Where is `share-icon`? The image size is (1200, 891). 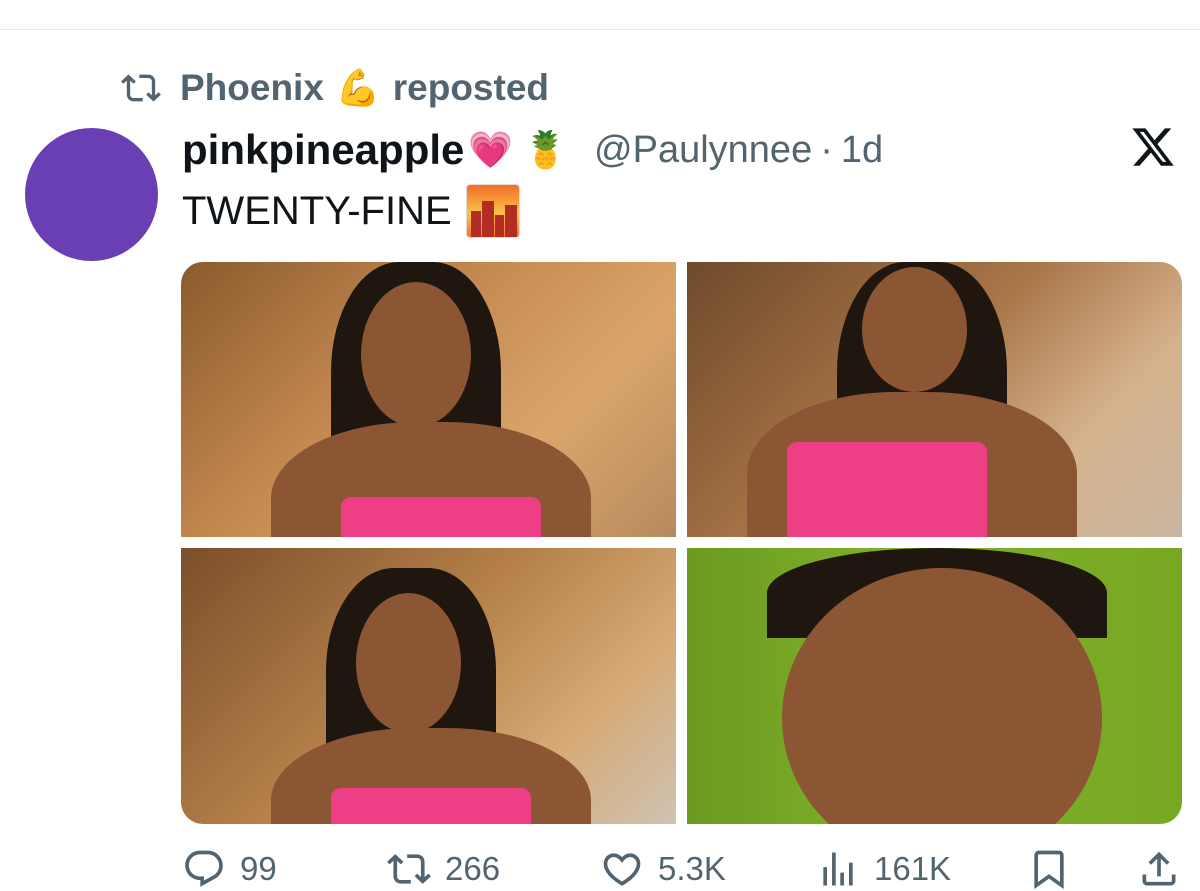
share-icon is located at coordinates (1159, 868).